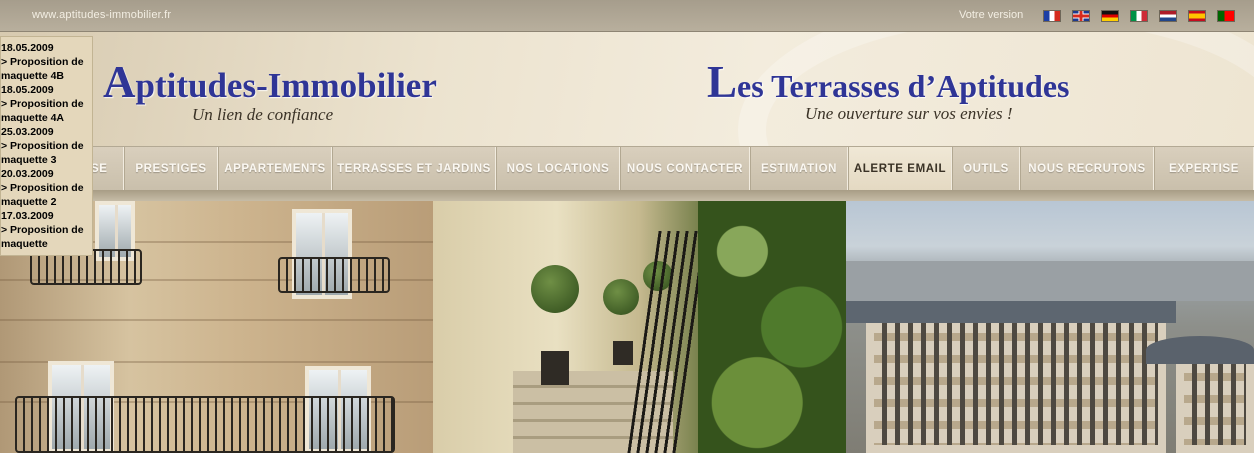 This screenshot has height=453, width=1254. What do you see at coordinates (991, 15) in the screenshot?
I see `language-label: Votre version` at bounding box center [991, 15].